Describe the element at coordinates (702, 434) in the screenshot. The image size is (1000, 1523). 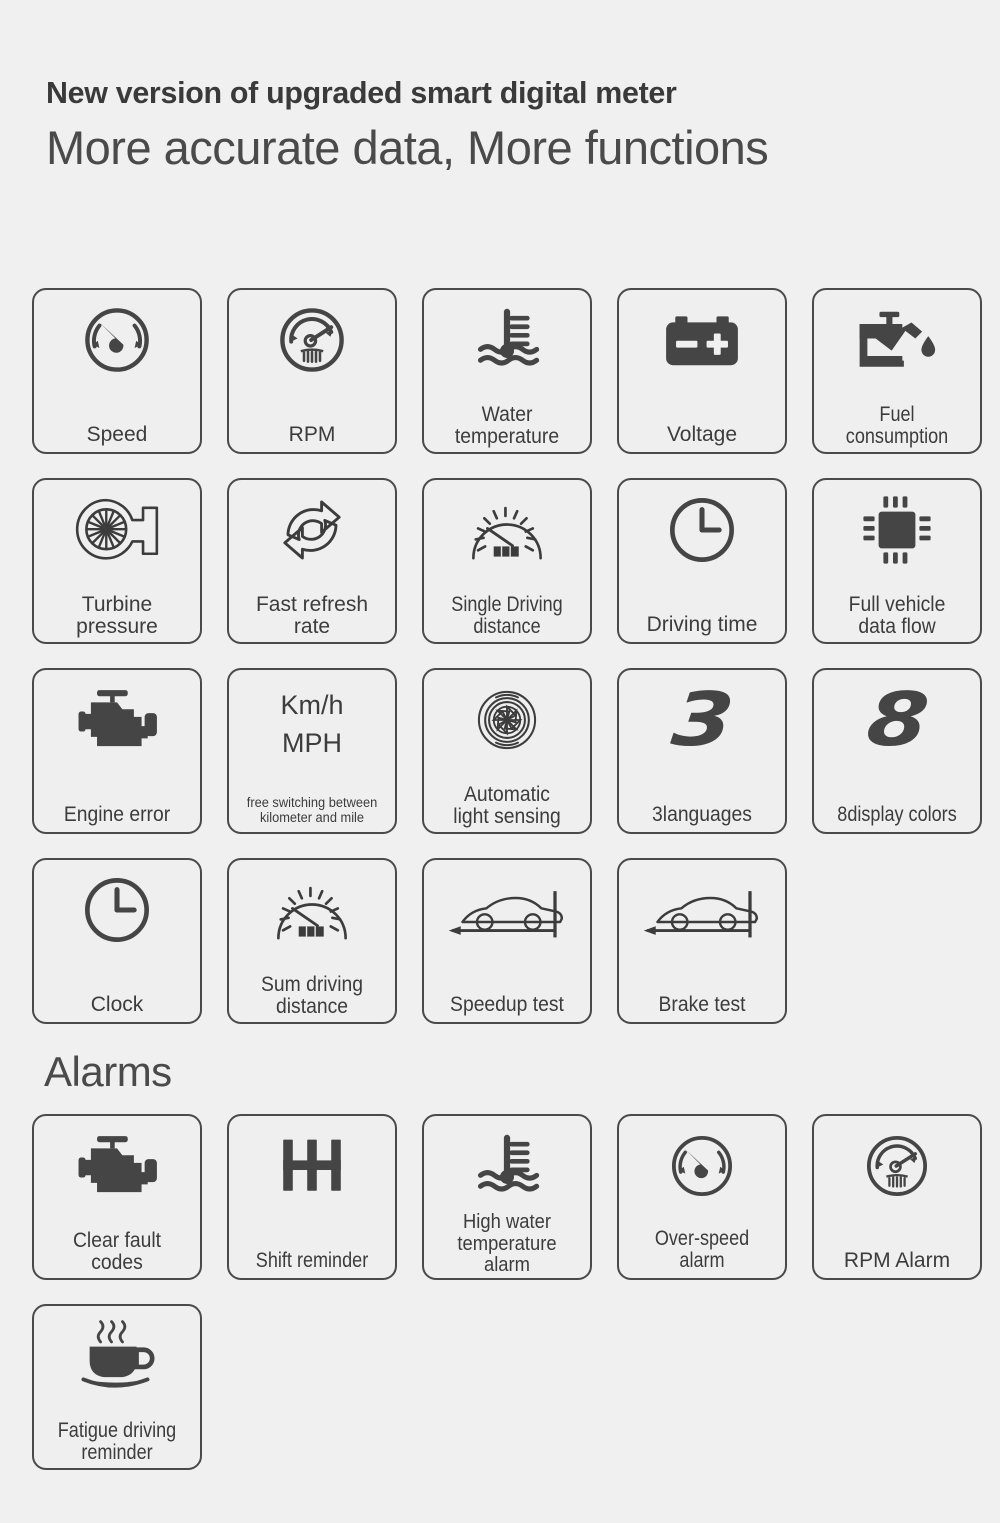
I see `feature-card-label: Voltage` at that location.